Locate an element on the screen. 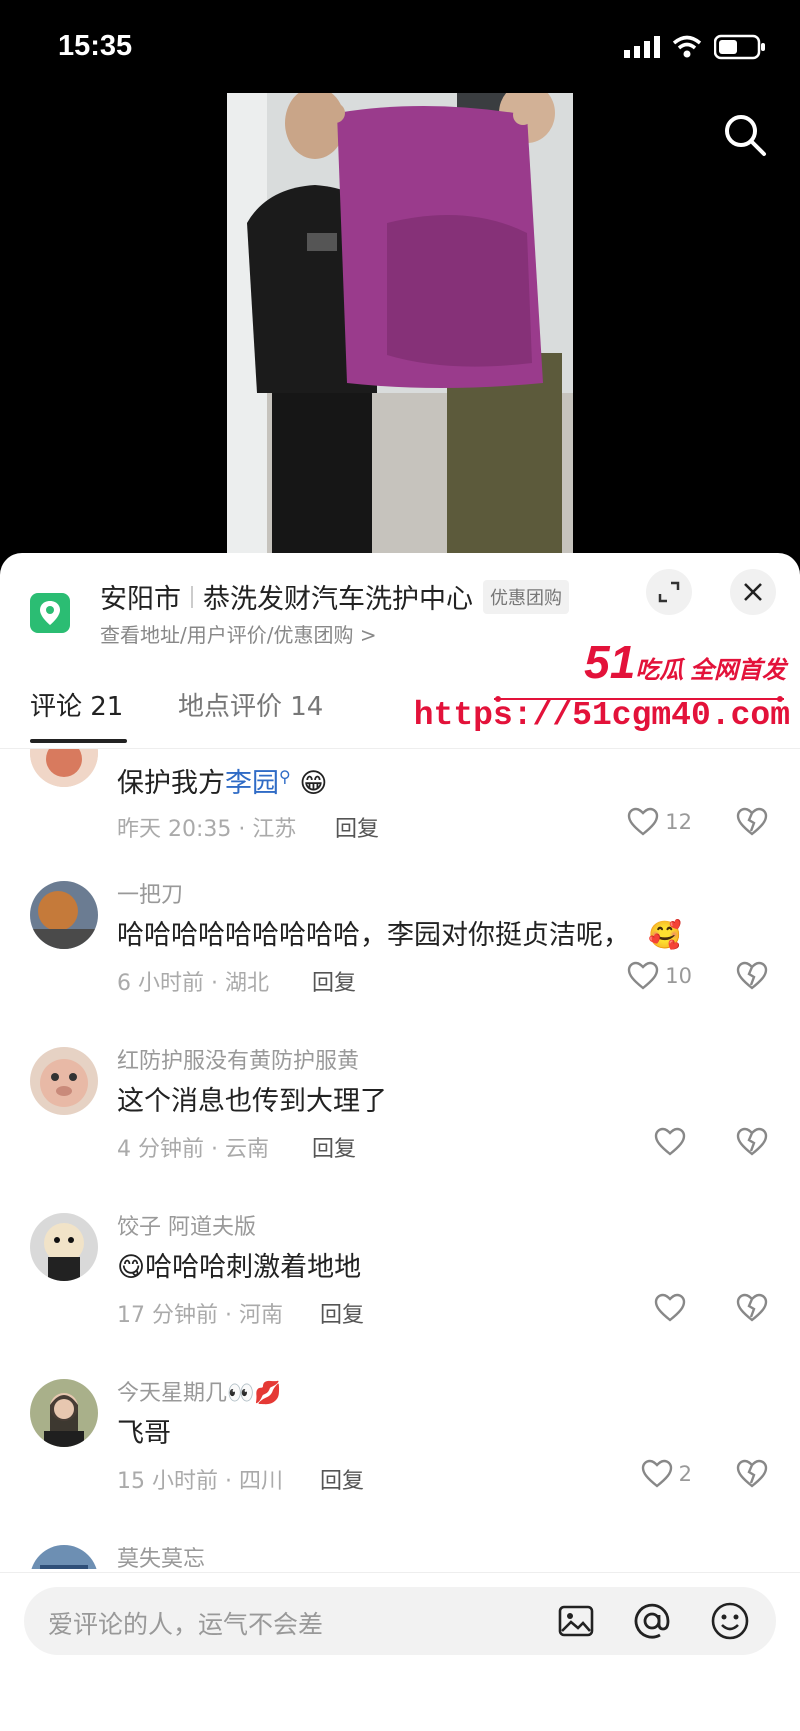 This screenshot has height=1731, width=800. comment-meta: 6 小时前 · 湖北 is located at coordinates (193, 983).